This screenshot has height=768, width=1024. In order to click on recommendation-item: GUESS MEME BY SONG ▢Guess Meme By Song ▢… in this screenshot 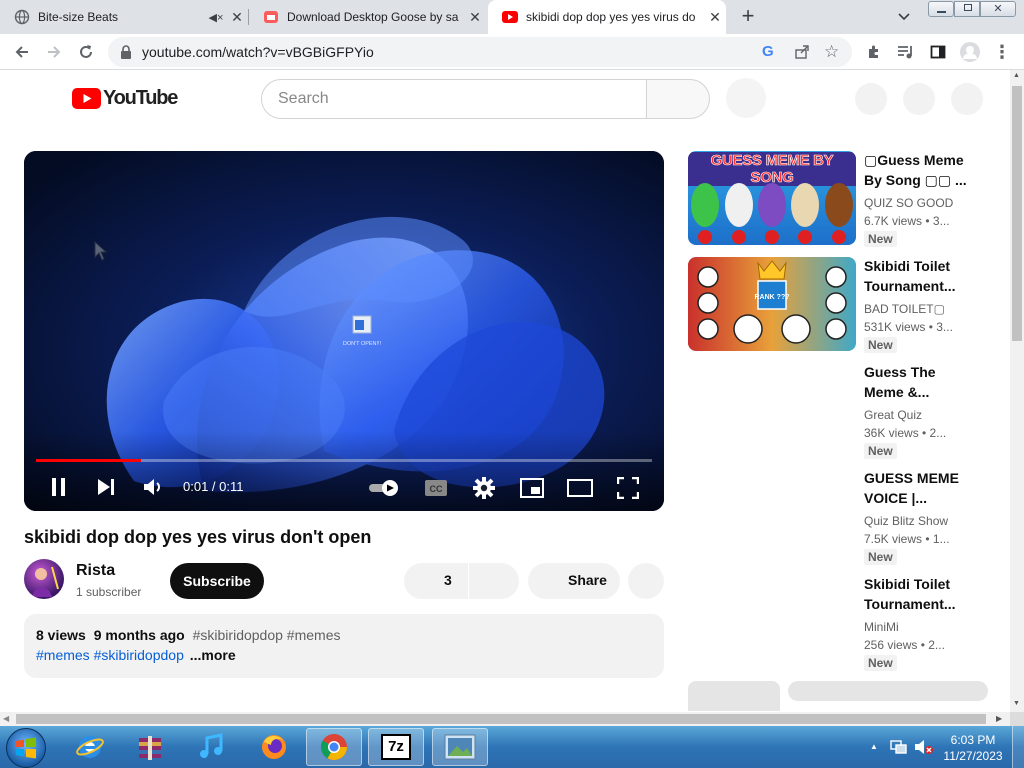, I will do `click(838, 201)`.